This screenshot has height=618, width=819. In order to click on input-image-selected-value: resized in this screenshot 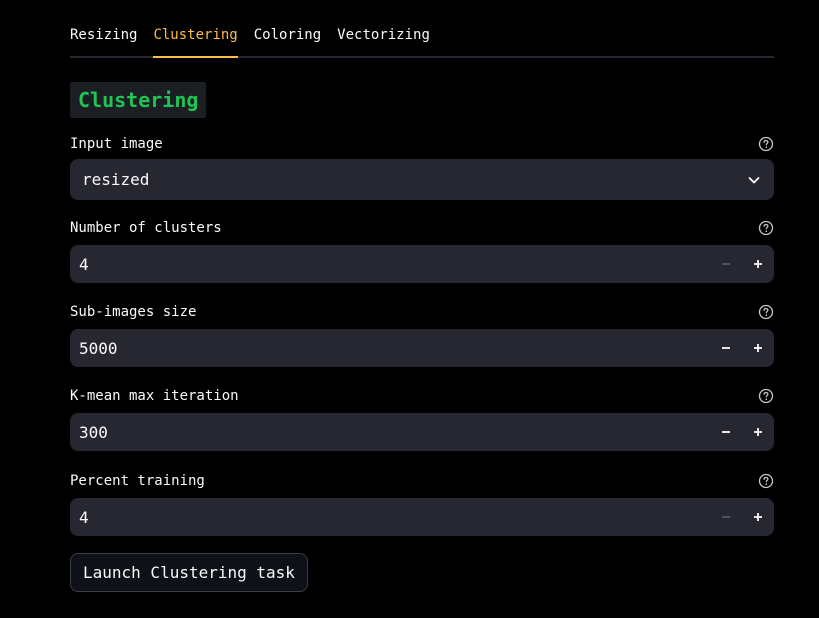, I will do `click(116, 179)`.